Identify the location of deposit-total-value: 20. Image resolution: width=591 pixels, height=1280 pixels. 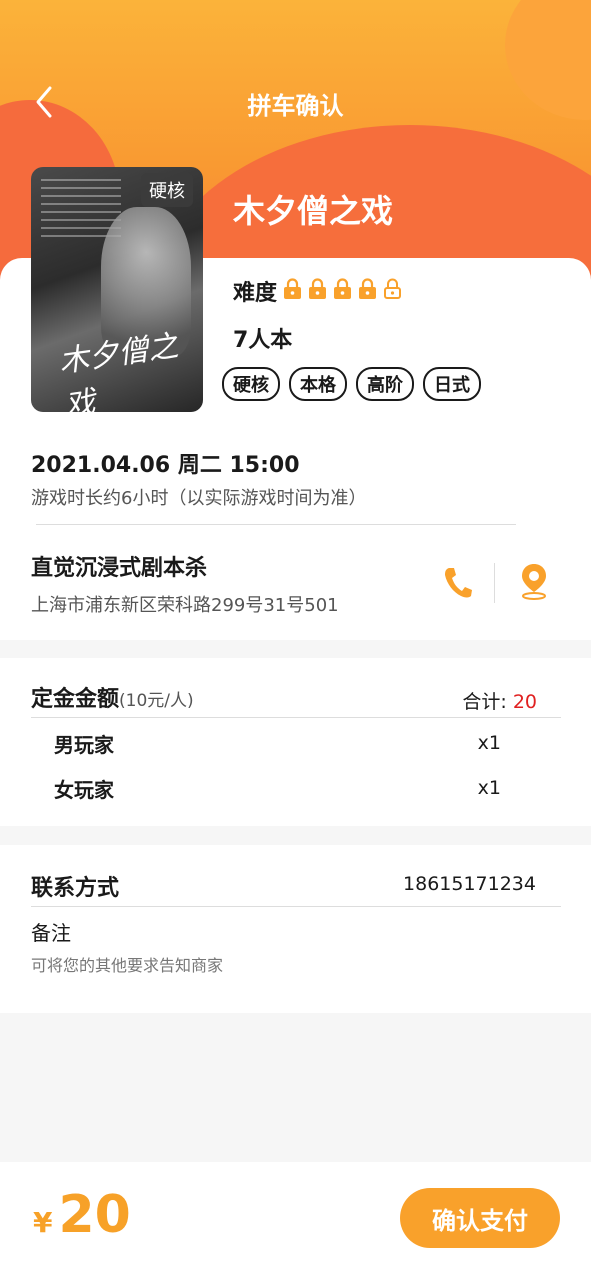
(524, 702).